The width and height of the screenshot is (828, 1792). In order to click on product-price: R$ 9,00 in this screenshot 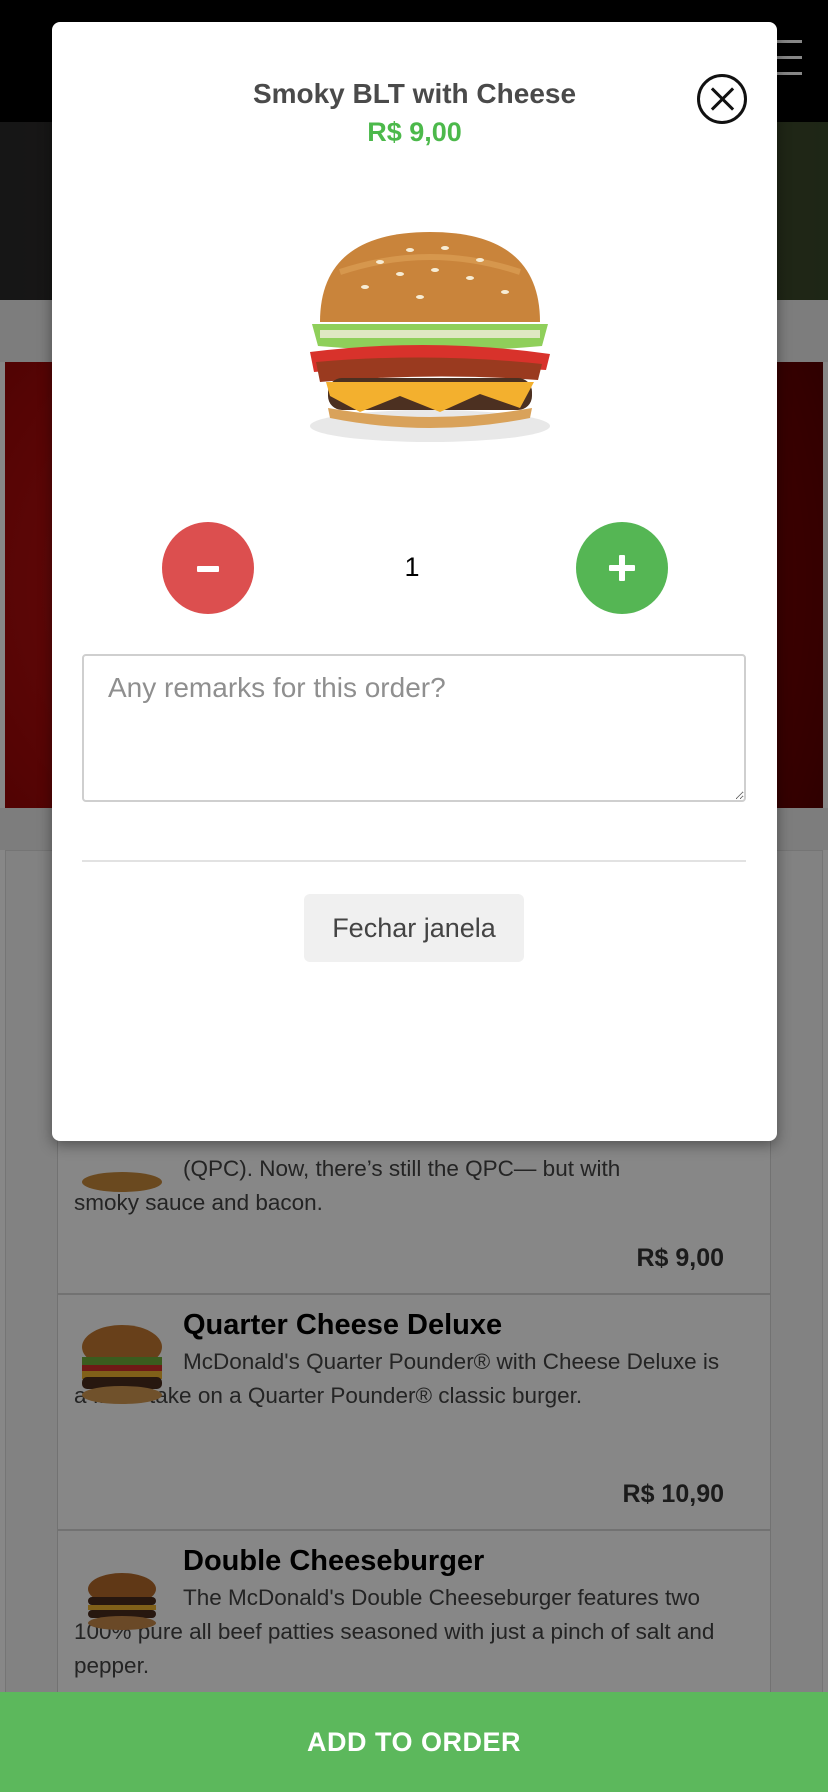, I will do `click(414, 132)`.